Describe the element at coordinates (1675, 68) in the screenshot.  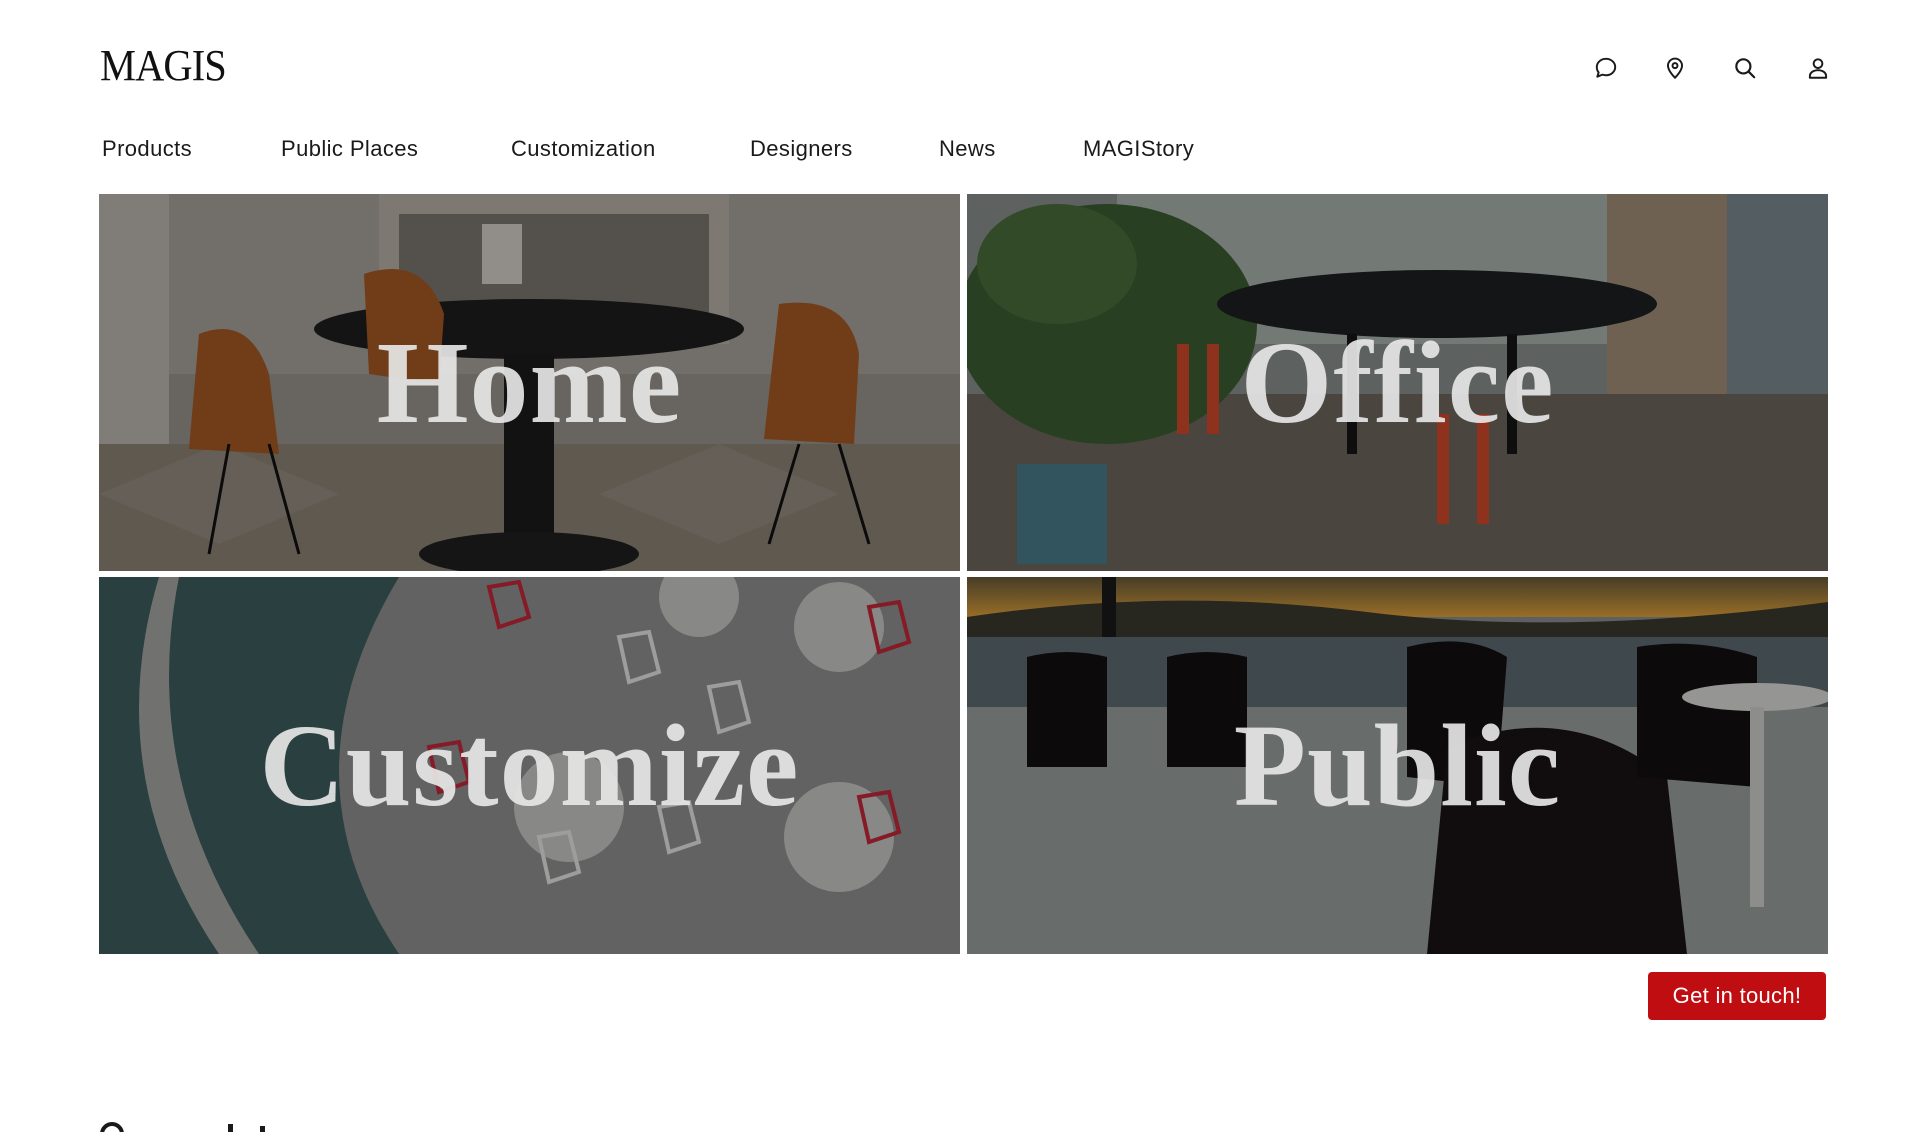
I see `location-pin-icon` at that location.